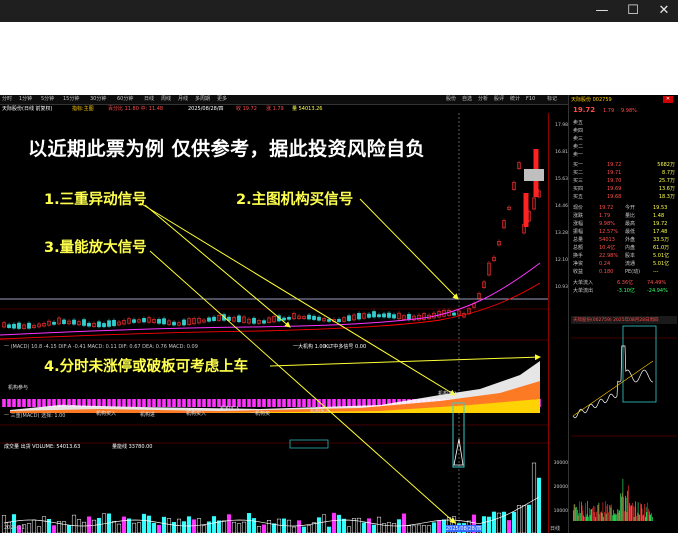  What do you see at coordinates (630, 224) in the screenshot?
I see `stat-cell: 最高` at bounding box center [630, 224].